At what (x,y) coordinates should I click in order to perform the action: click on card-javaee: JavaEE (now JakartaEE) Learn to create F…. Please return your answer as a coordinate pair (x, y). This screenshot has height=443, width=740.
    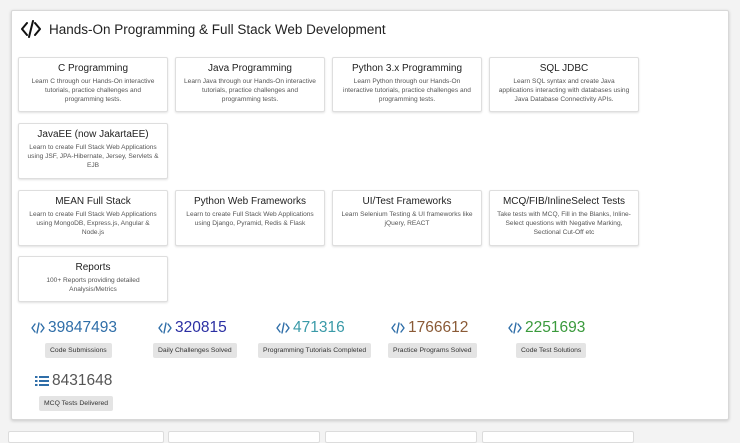
    Looking at the image, I should click on (93, 151).